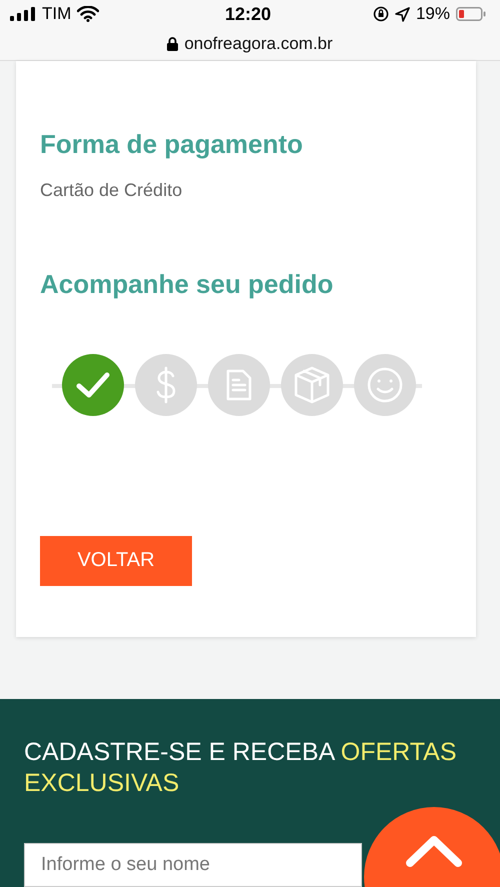  I want to click on rotation-lock-icon, so click(380, 14).